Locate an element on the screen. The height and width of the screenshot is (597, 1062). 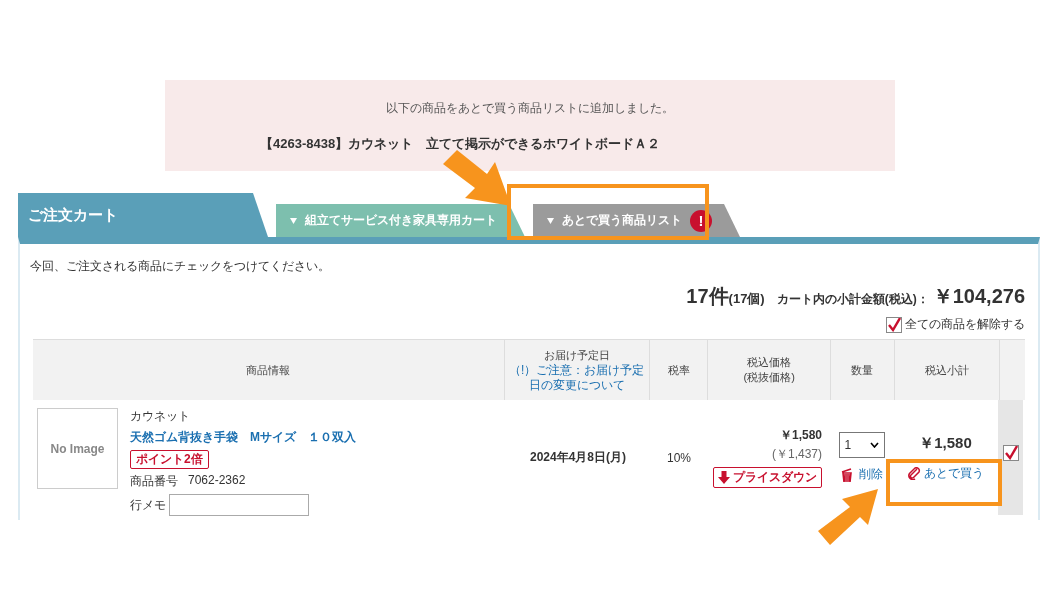
notice-item: 【4263-8438】カウネット 立てて掲示ができるホワイトボードＡ２ is located at coordinates (461, 144).